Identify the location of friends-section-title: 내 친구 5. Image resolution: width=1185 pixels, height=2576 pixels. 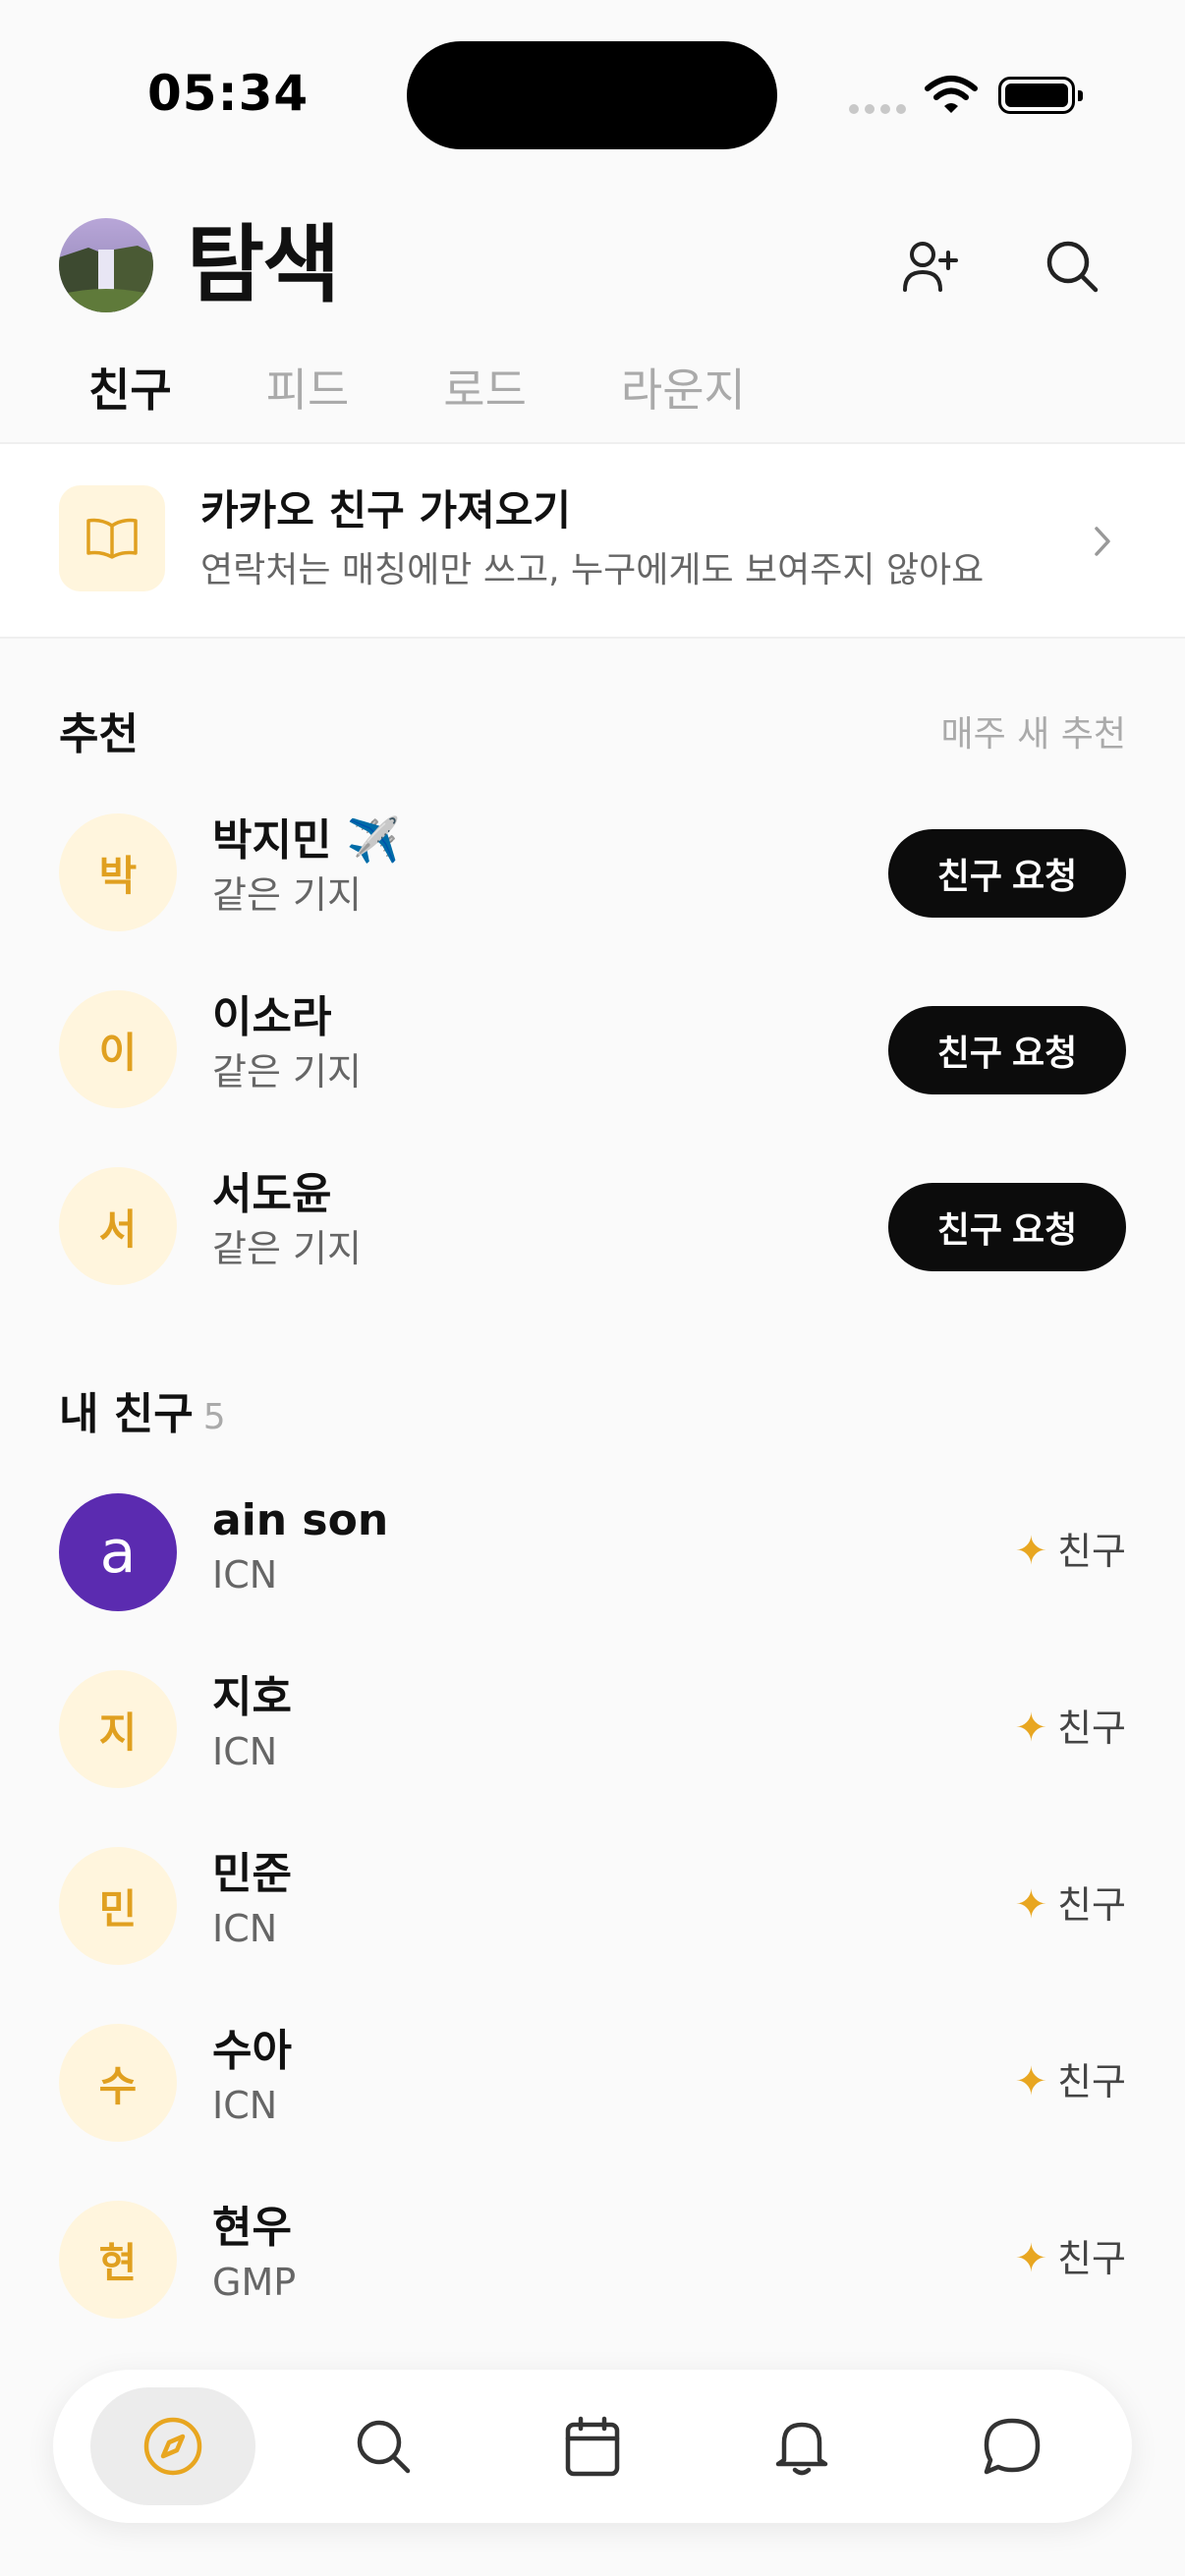
(142, 1416).